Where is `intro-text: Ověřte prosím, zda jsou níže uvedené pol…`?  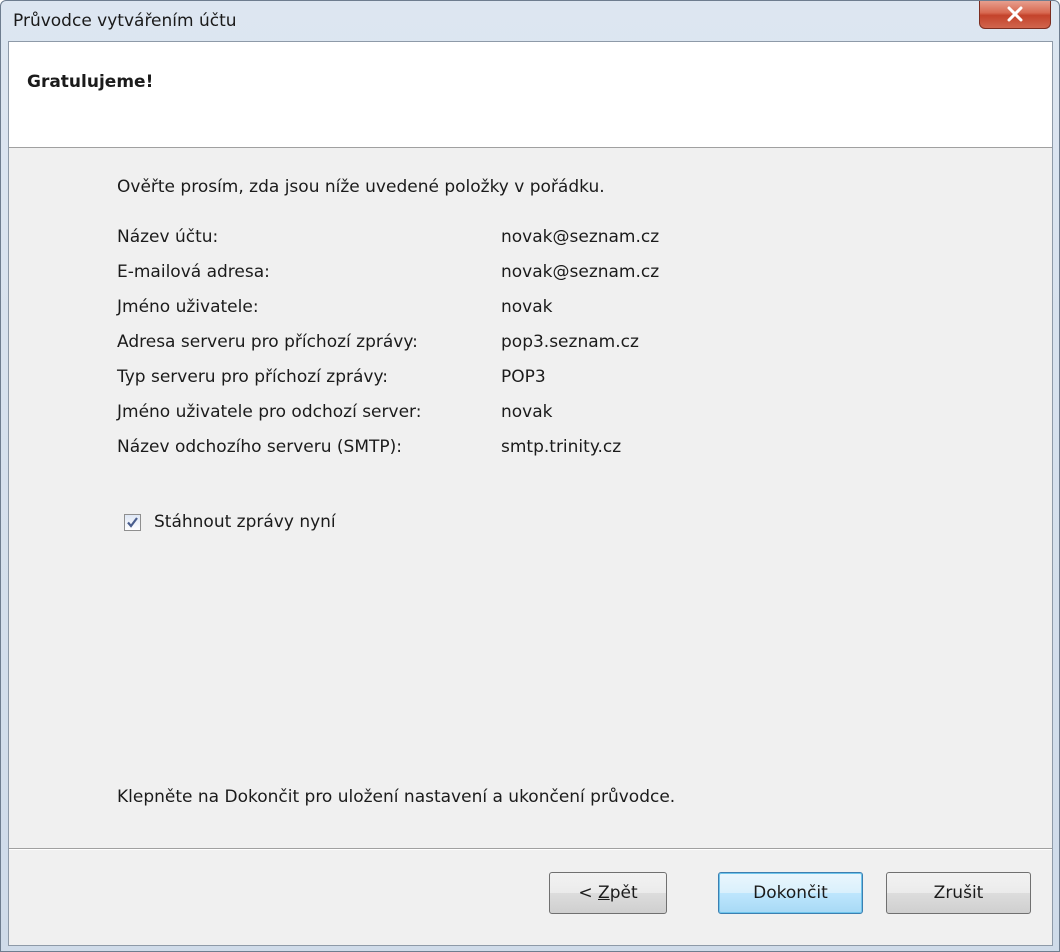
intro-text: Ověřte prosím, zda jsou níže uvedené pol… is located at coordinates (361, 187).